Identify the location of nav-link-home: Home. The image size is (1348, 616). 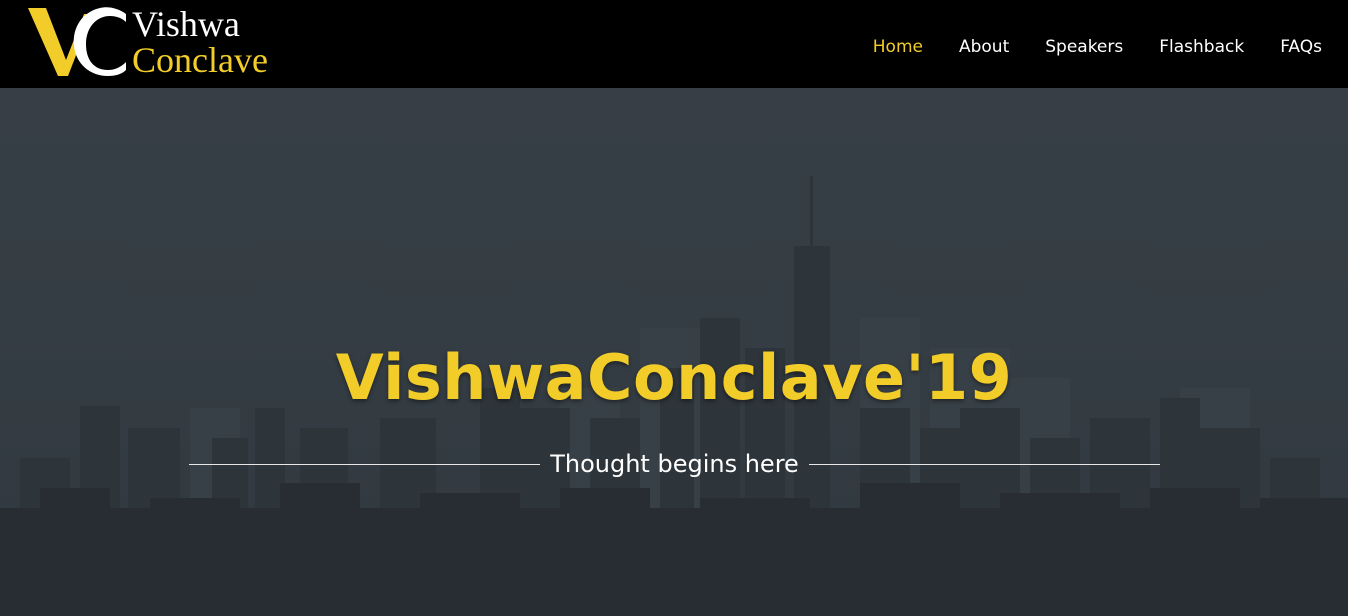
(898, 47).